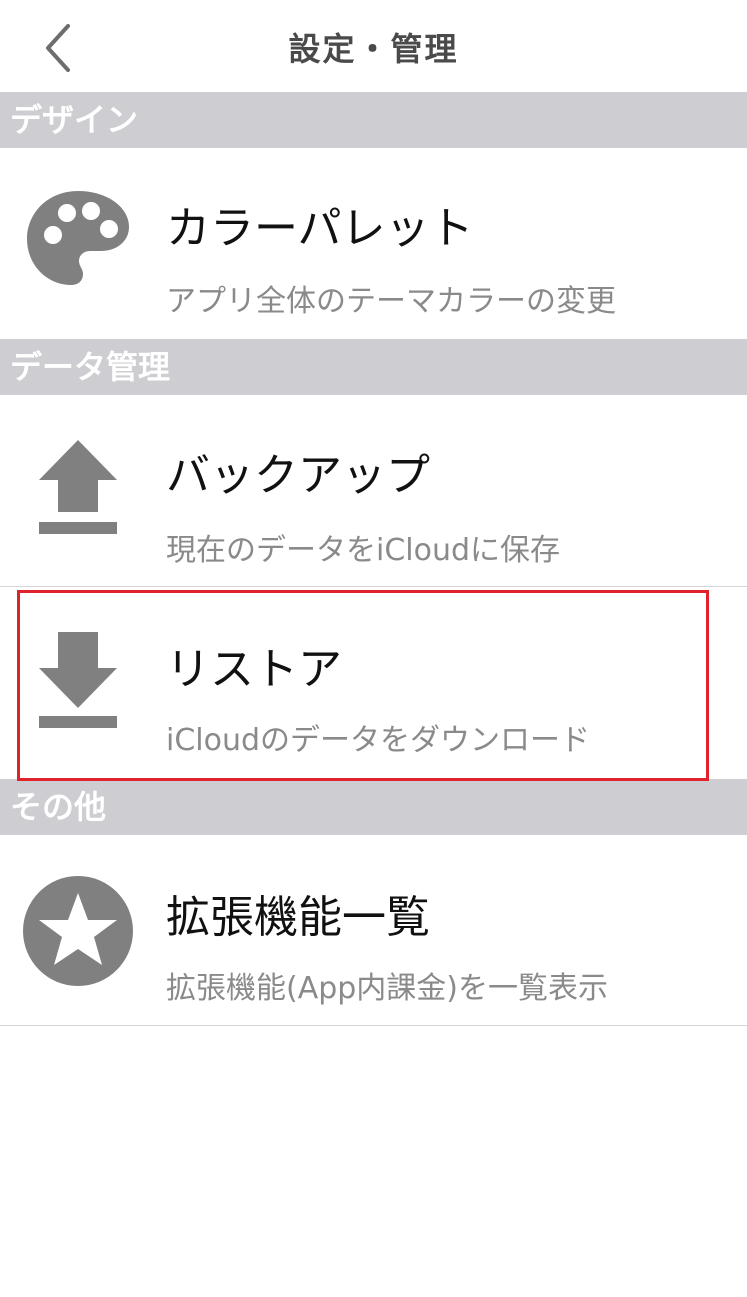 The height and width of the screenshot is (1297, 747). Describe the element at coordinates (373, 1025) in the screenshot. I see `row-separator` at that location.